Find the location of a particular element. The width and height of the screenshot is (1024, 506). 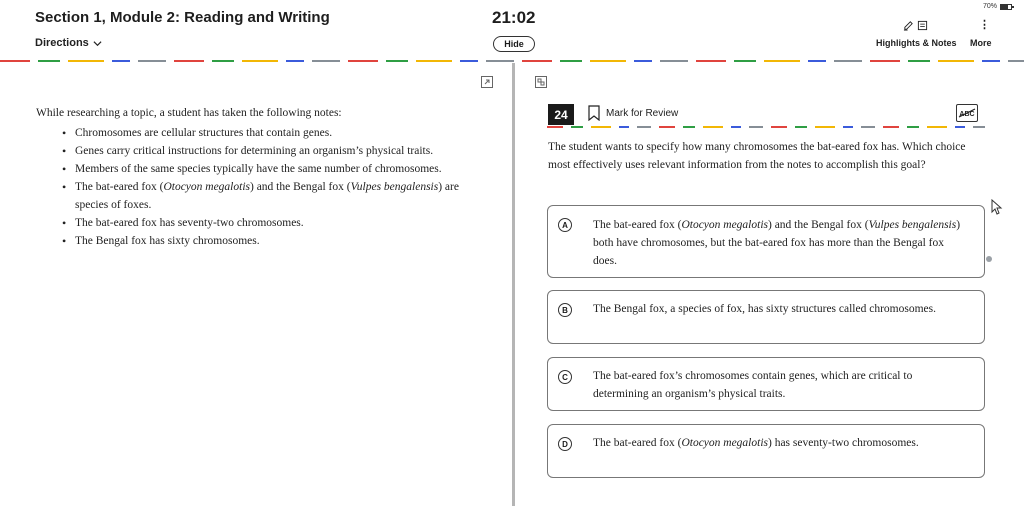

more-vertical-icon: ⋮ is located at coordinates (984, 25).